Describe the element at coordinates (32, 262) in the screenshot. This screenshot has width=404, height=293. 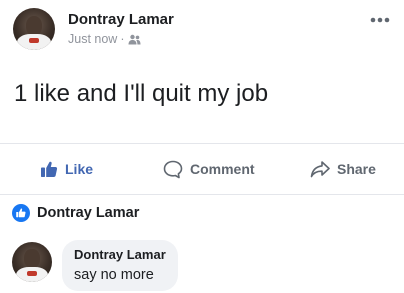
I see `commenter-avatar` at that location.